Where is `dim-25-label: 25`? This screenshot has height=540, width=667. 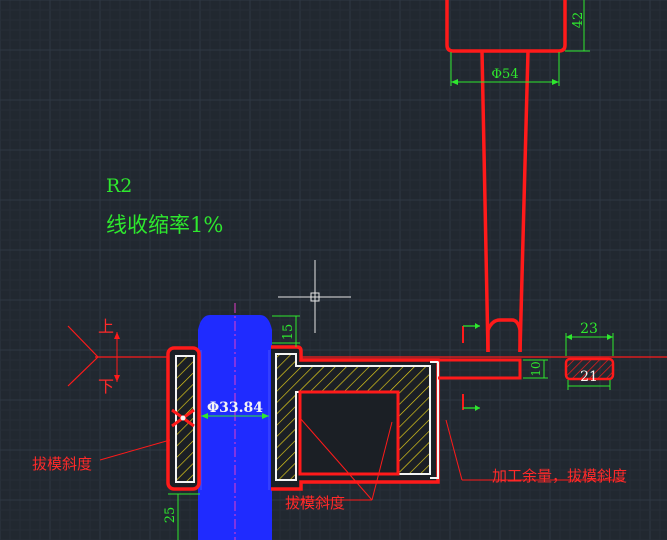
dim-25-label: 25 is located at coordinates (170, 515).